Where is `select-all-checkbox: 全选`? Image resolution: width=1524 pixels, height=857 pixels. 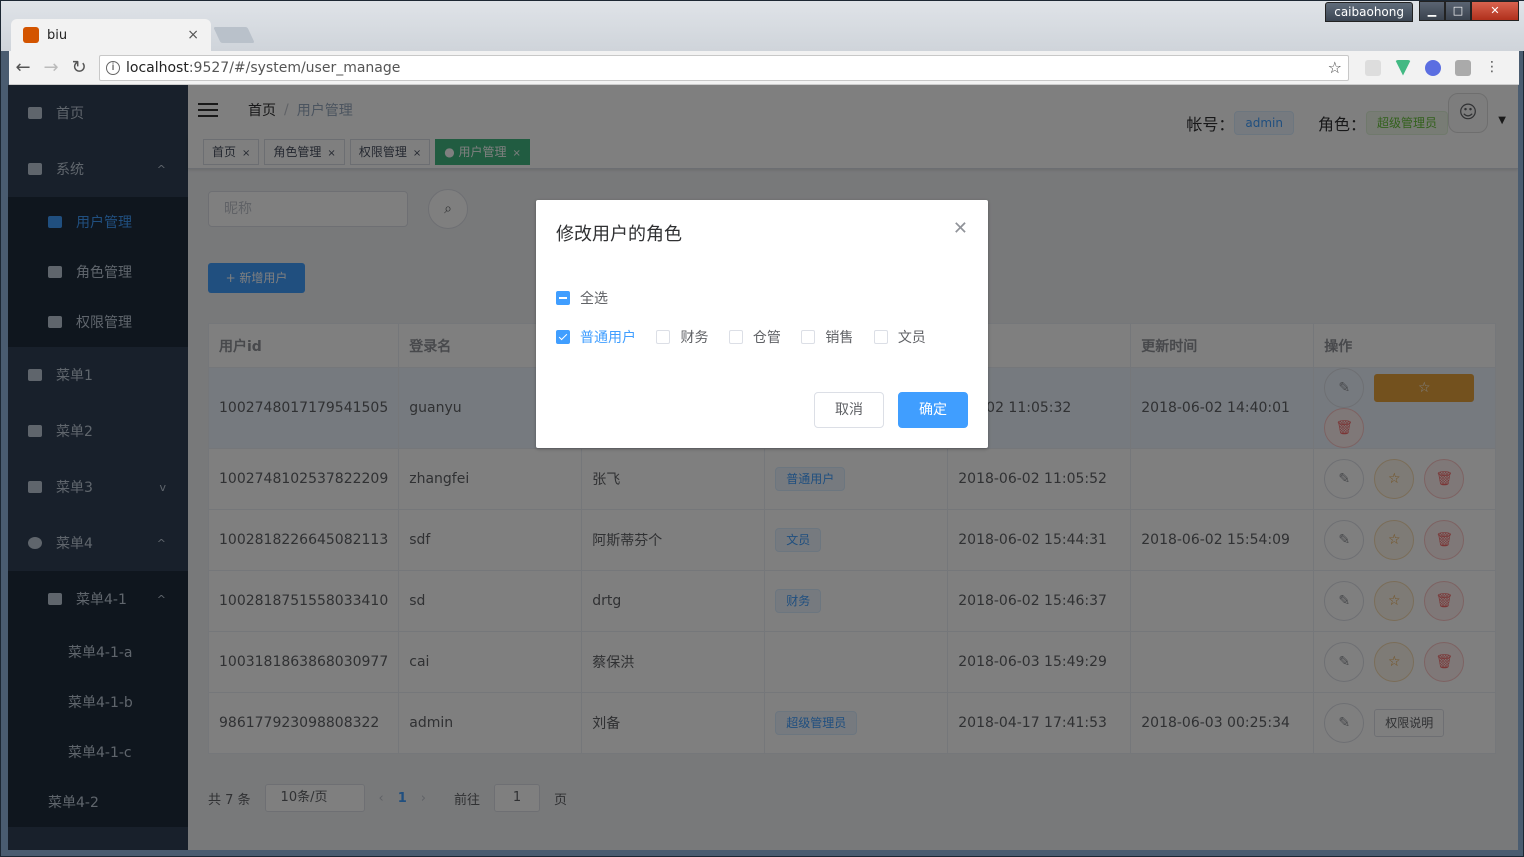 select-all-checkbox: 全选 is located at coordinates (582, 298).